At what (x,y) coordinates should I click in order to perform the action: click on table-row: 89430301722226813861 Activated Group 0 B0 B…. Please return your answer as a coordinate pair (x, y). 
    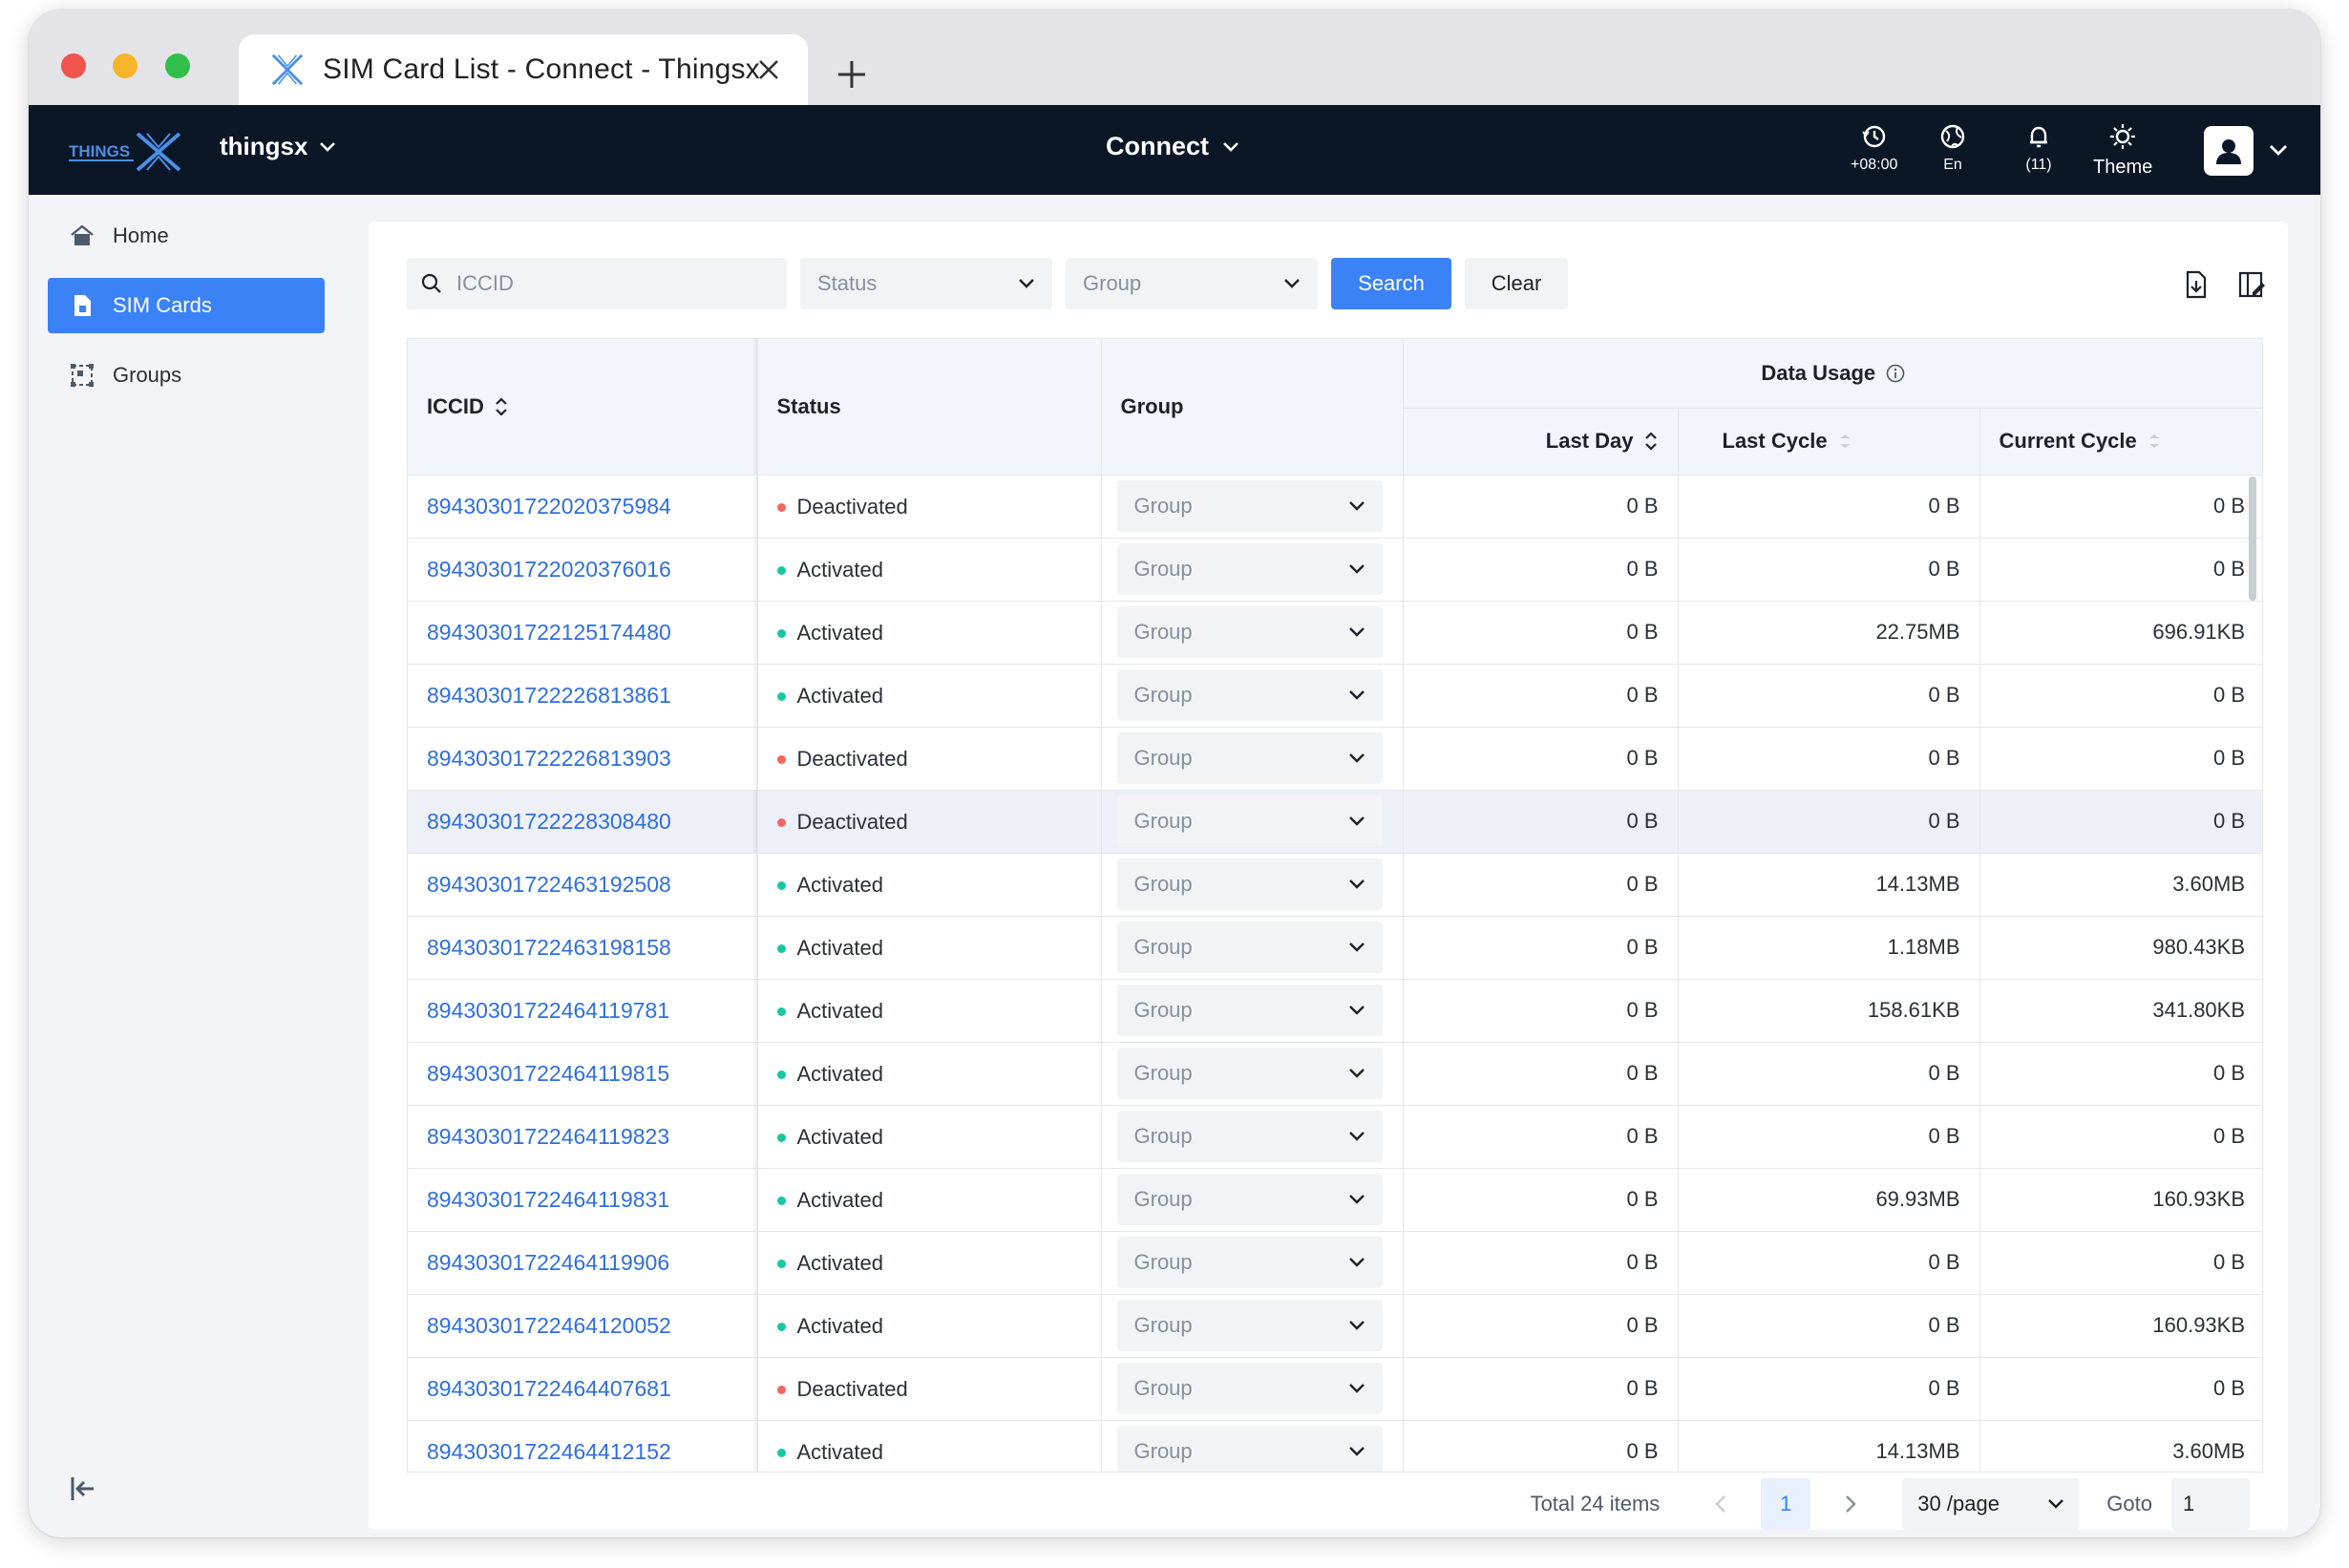
    Looking at the image, I should click on (1335, 696).